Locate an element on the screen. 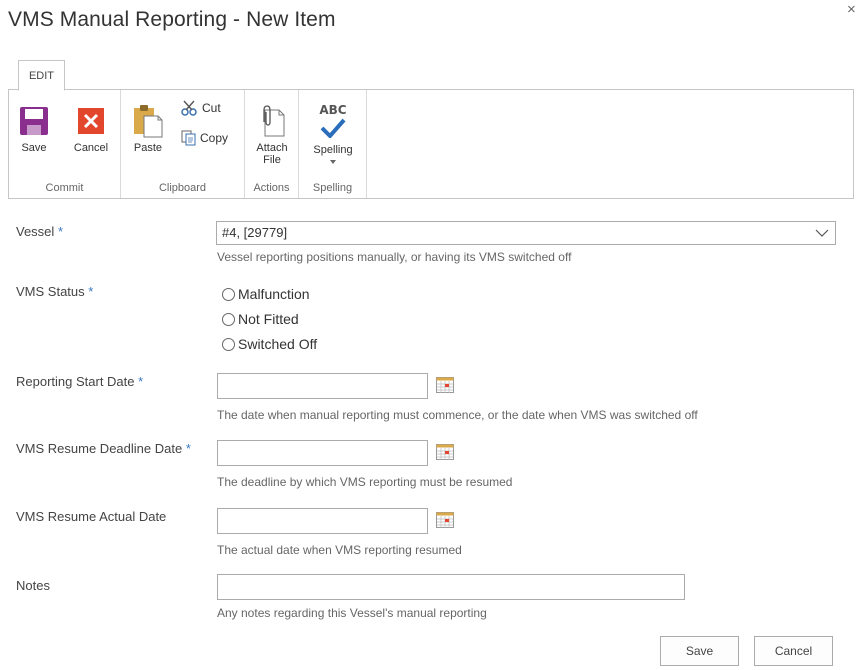 The image size is (862, 670). ribbon-group-spelling: ABC Spelling Spelling is located at coordinates (333, 144).